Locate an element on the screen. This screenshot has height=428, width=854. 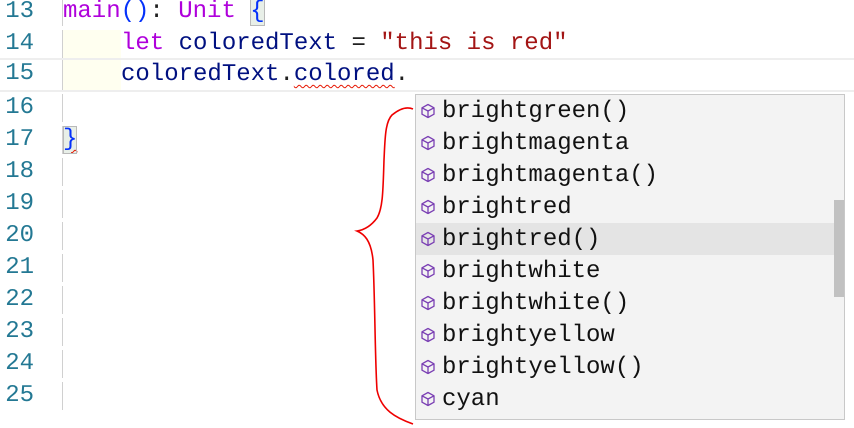
suggestion-item: cyan is located at coordinates (630, 399).